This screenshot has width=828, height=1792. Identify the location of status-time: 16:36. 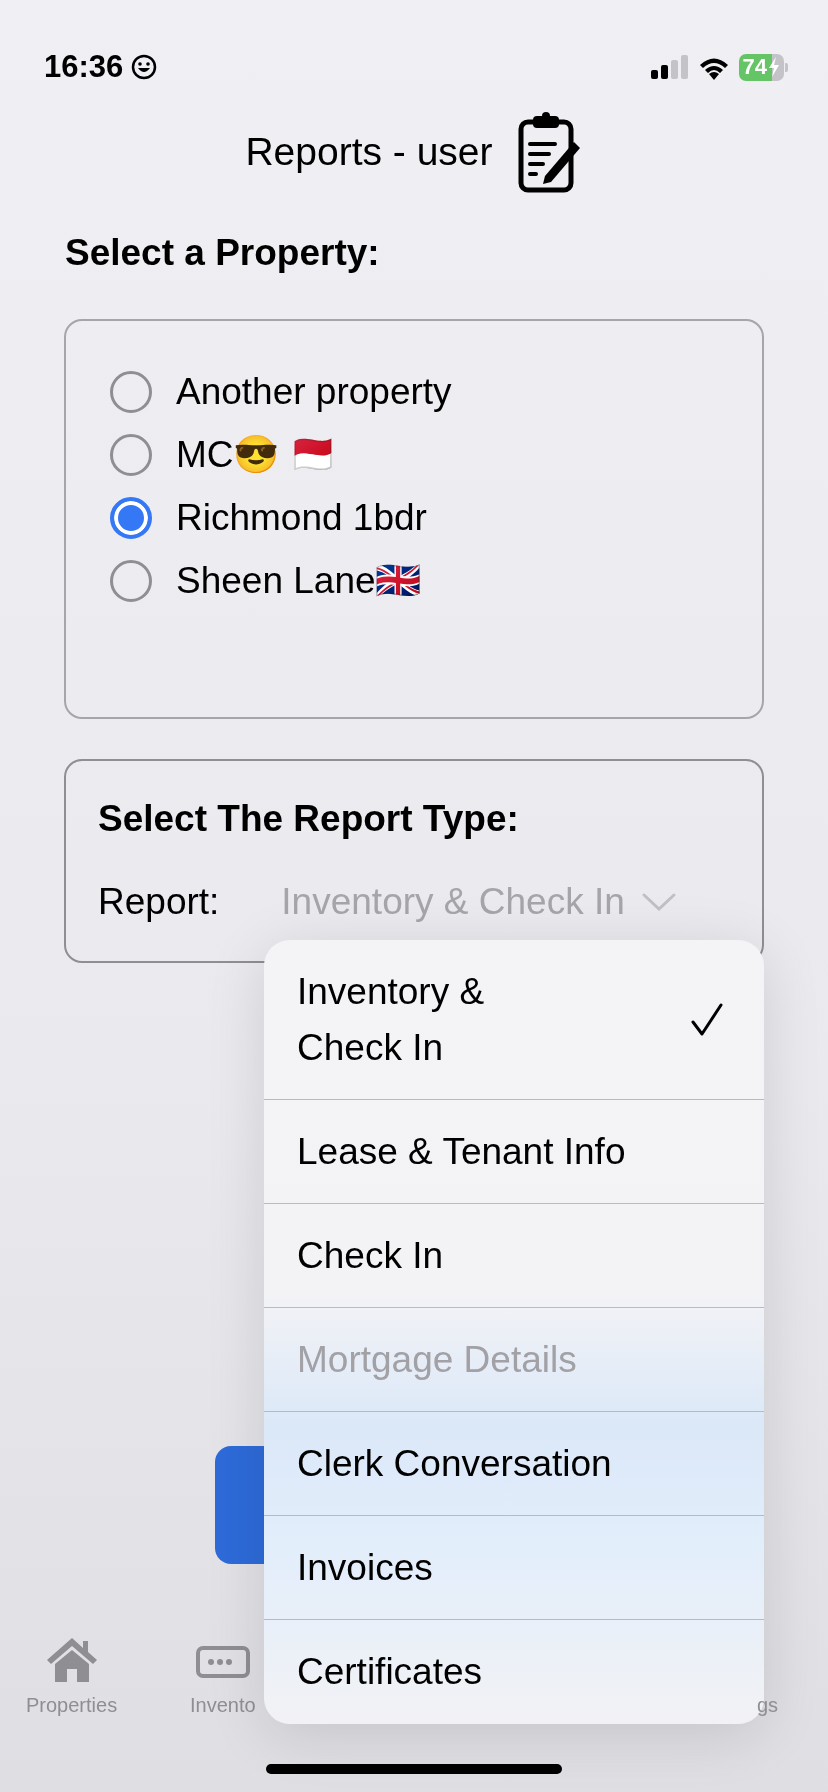
(84, 66).